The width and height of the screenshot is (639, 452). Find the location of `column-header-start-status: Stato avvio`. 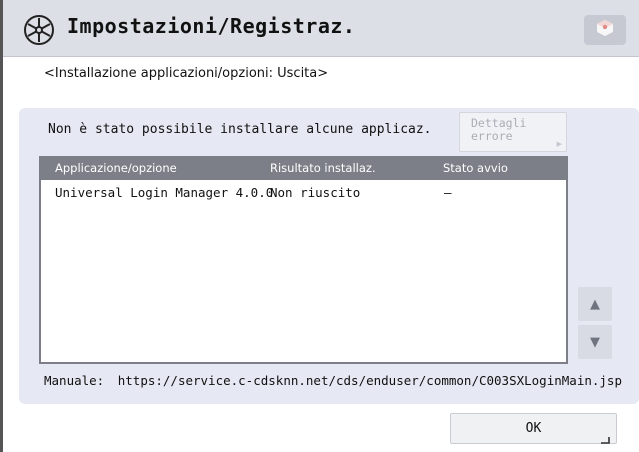

column-header-start-status: Stato avvio is located at coordinates (475, 168).